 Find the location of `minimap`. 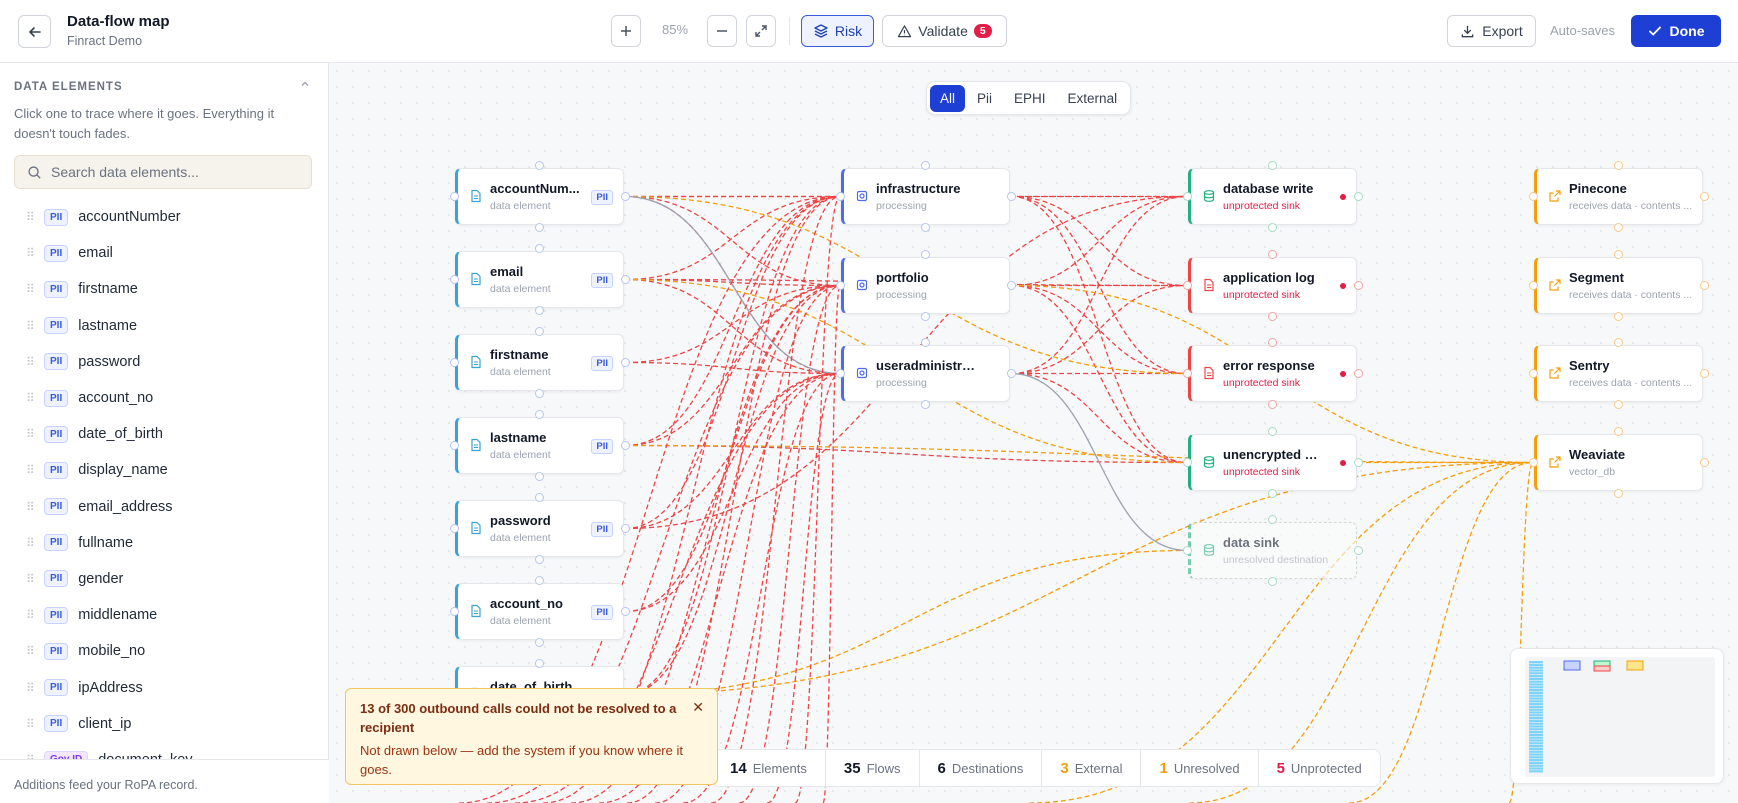

minimap is located at coordinates (1617, 716).